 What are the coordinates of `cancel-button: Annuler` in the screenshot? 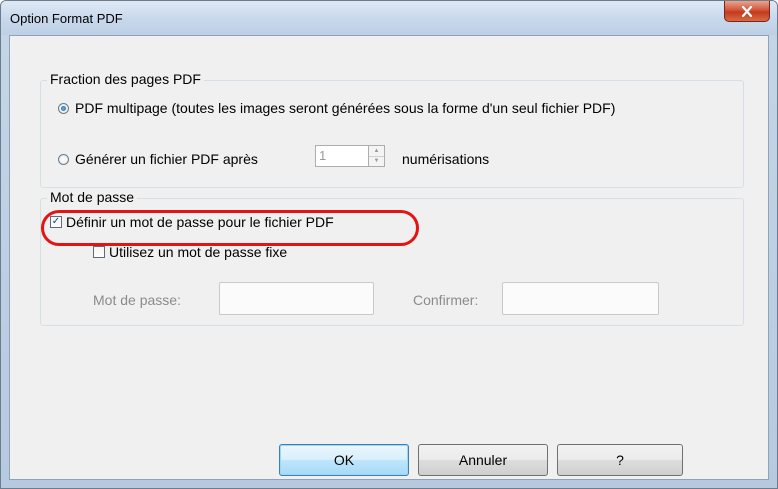 It's located at (483, 460).